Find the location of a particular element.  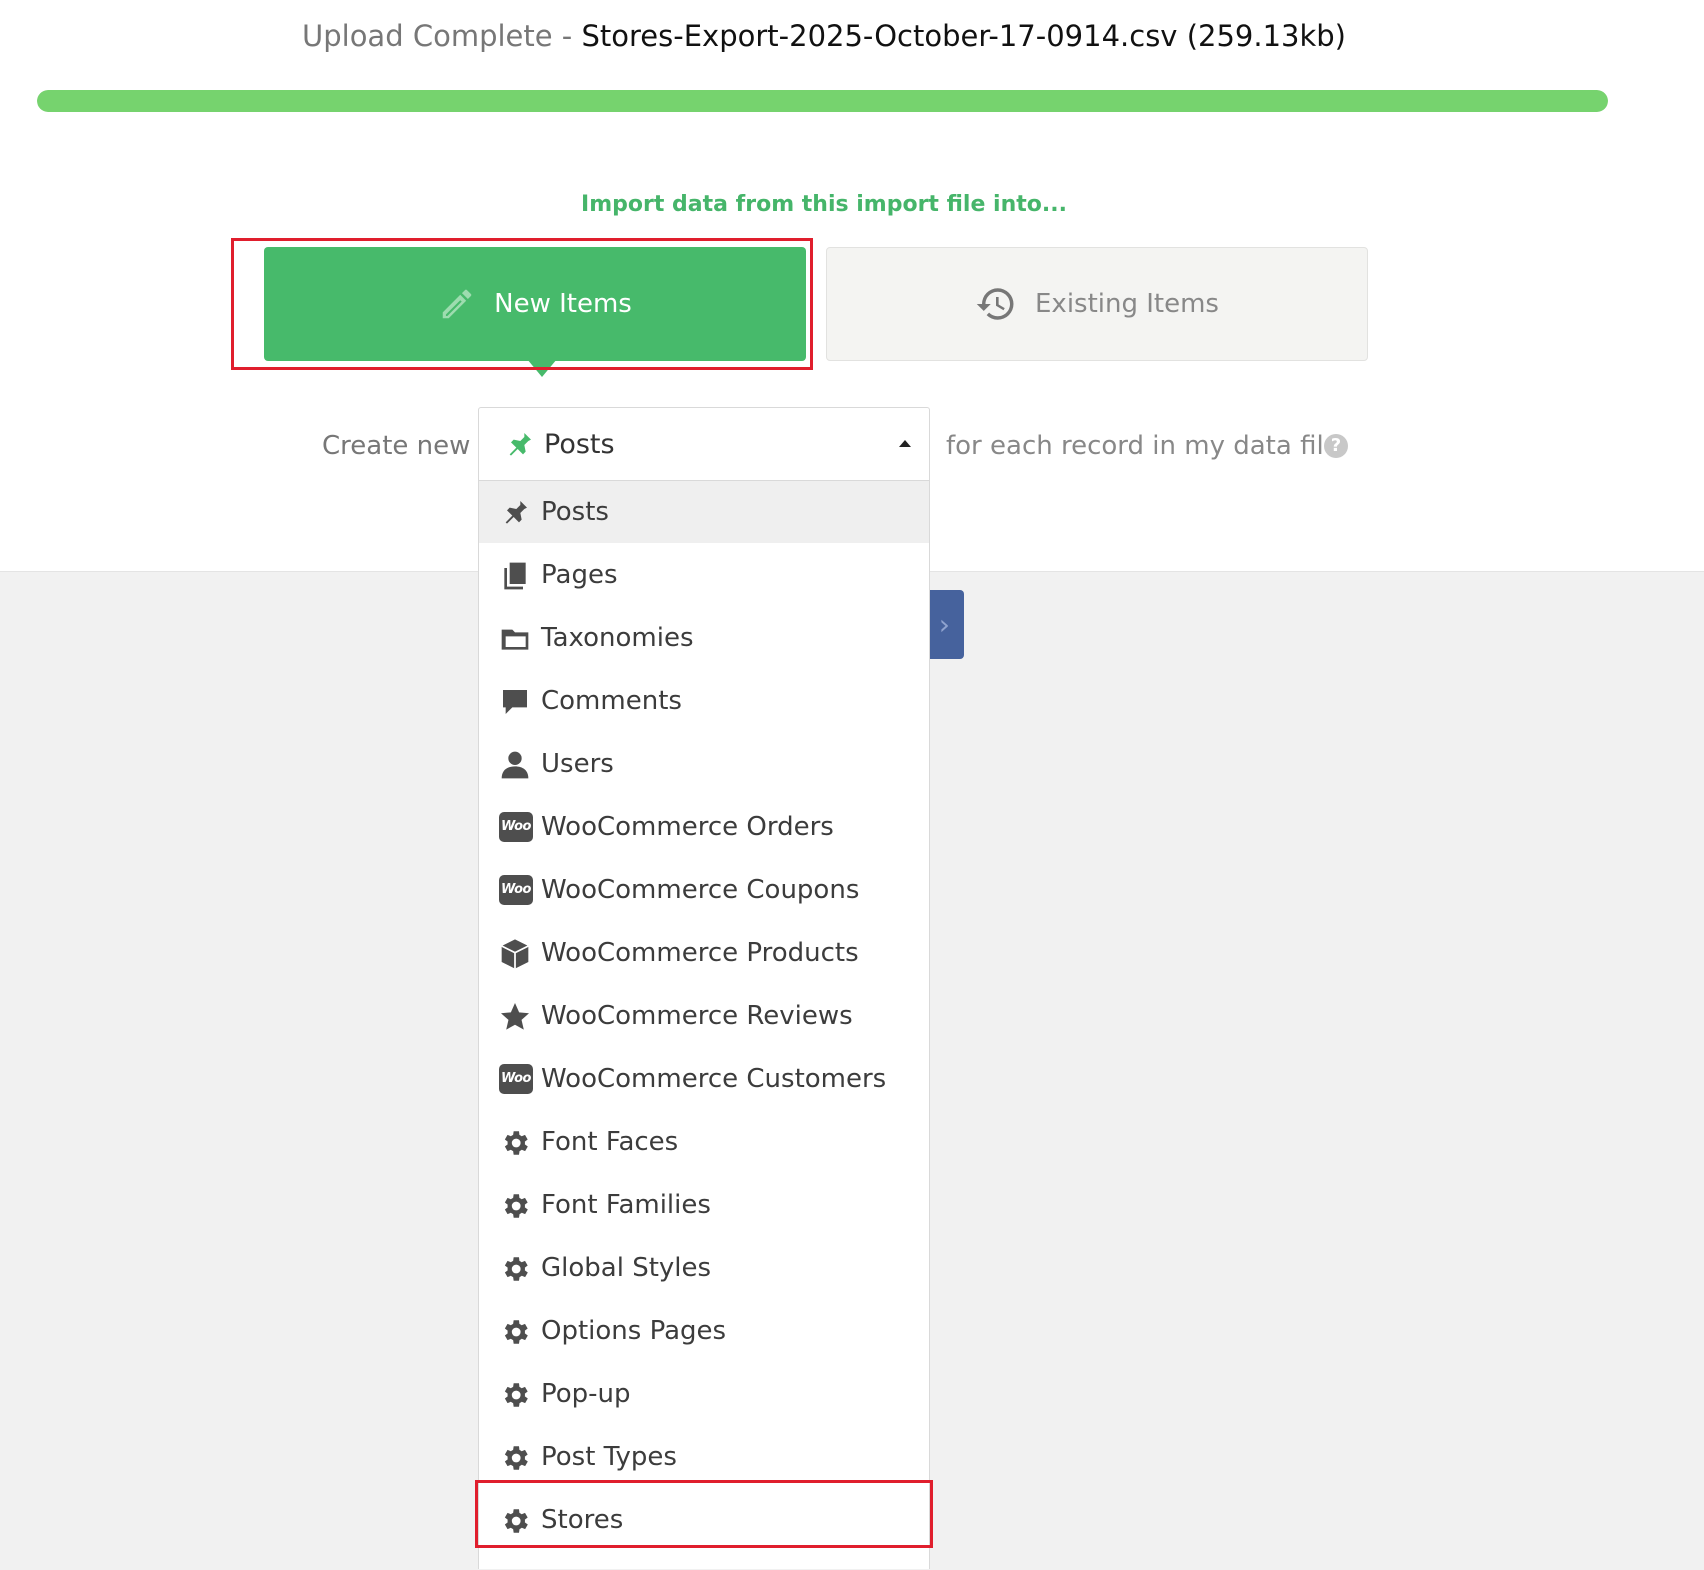

upload-progress-bar is located at coordinates (822, 101).